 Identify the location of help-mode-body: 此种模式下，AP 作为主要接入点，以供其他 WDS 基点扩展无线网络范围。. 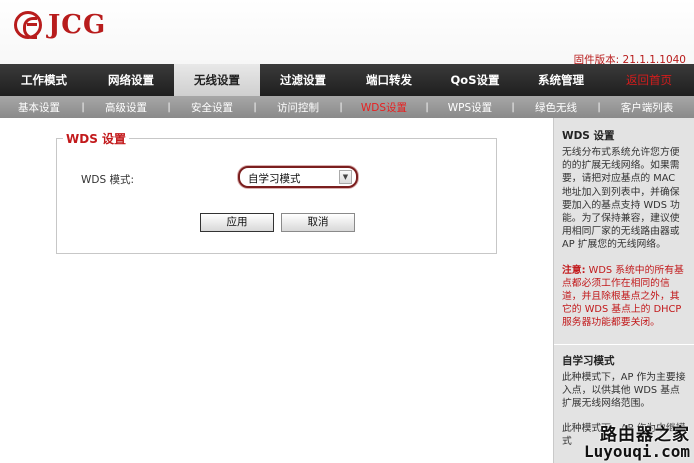
(624, 390).